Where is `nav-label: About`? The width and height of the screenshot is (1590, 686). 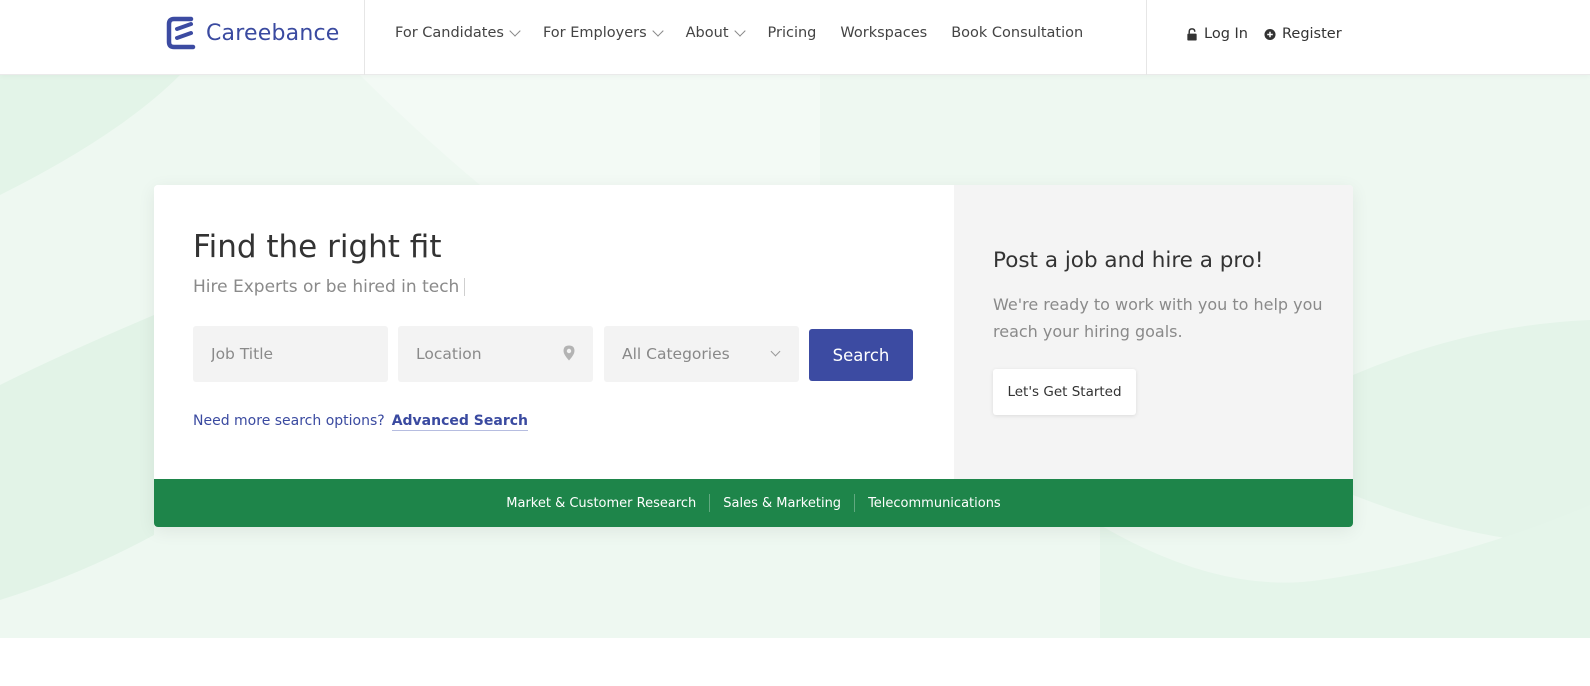 nav-label: About is located at coordinates (707, 33).